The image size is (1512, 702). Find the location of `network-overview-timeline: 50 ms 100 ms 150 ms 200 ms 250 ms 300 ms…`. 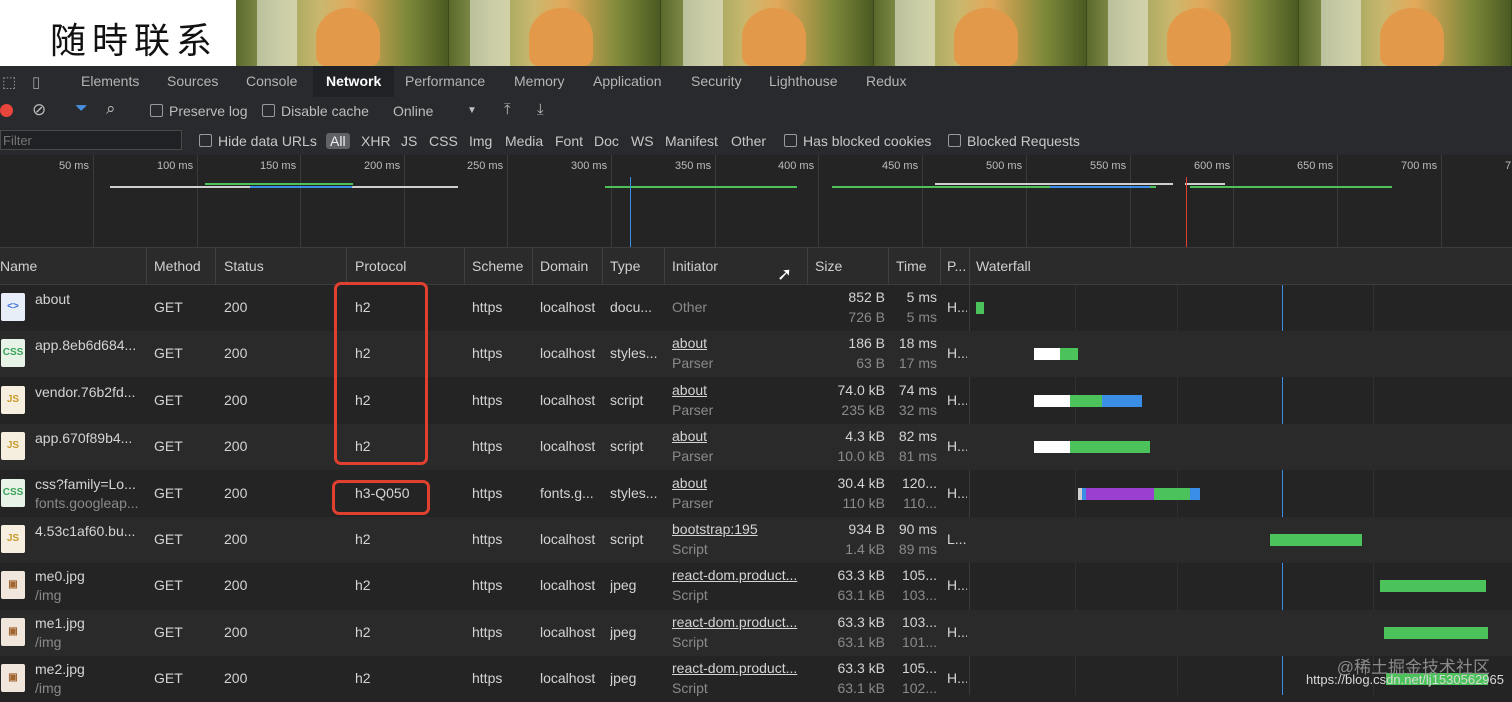

network-overview-timeline: 50 ms 100 ms 150 ms 200 ms 250 ms 300 ms… is located at coordinates (756, 201).